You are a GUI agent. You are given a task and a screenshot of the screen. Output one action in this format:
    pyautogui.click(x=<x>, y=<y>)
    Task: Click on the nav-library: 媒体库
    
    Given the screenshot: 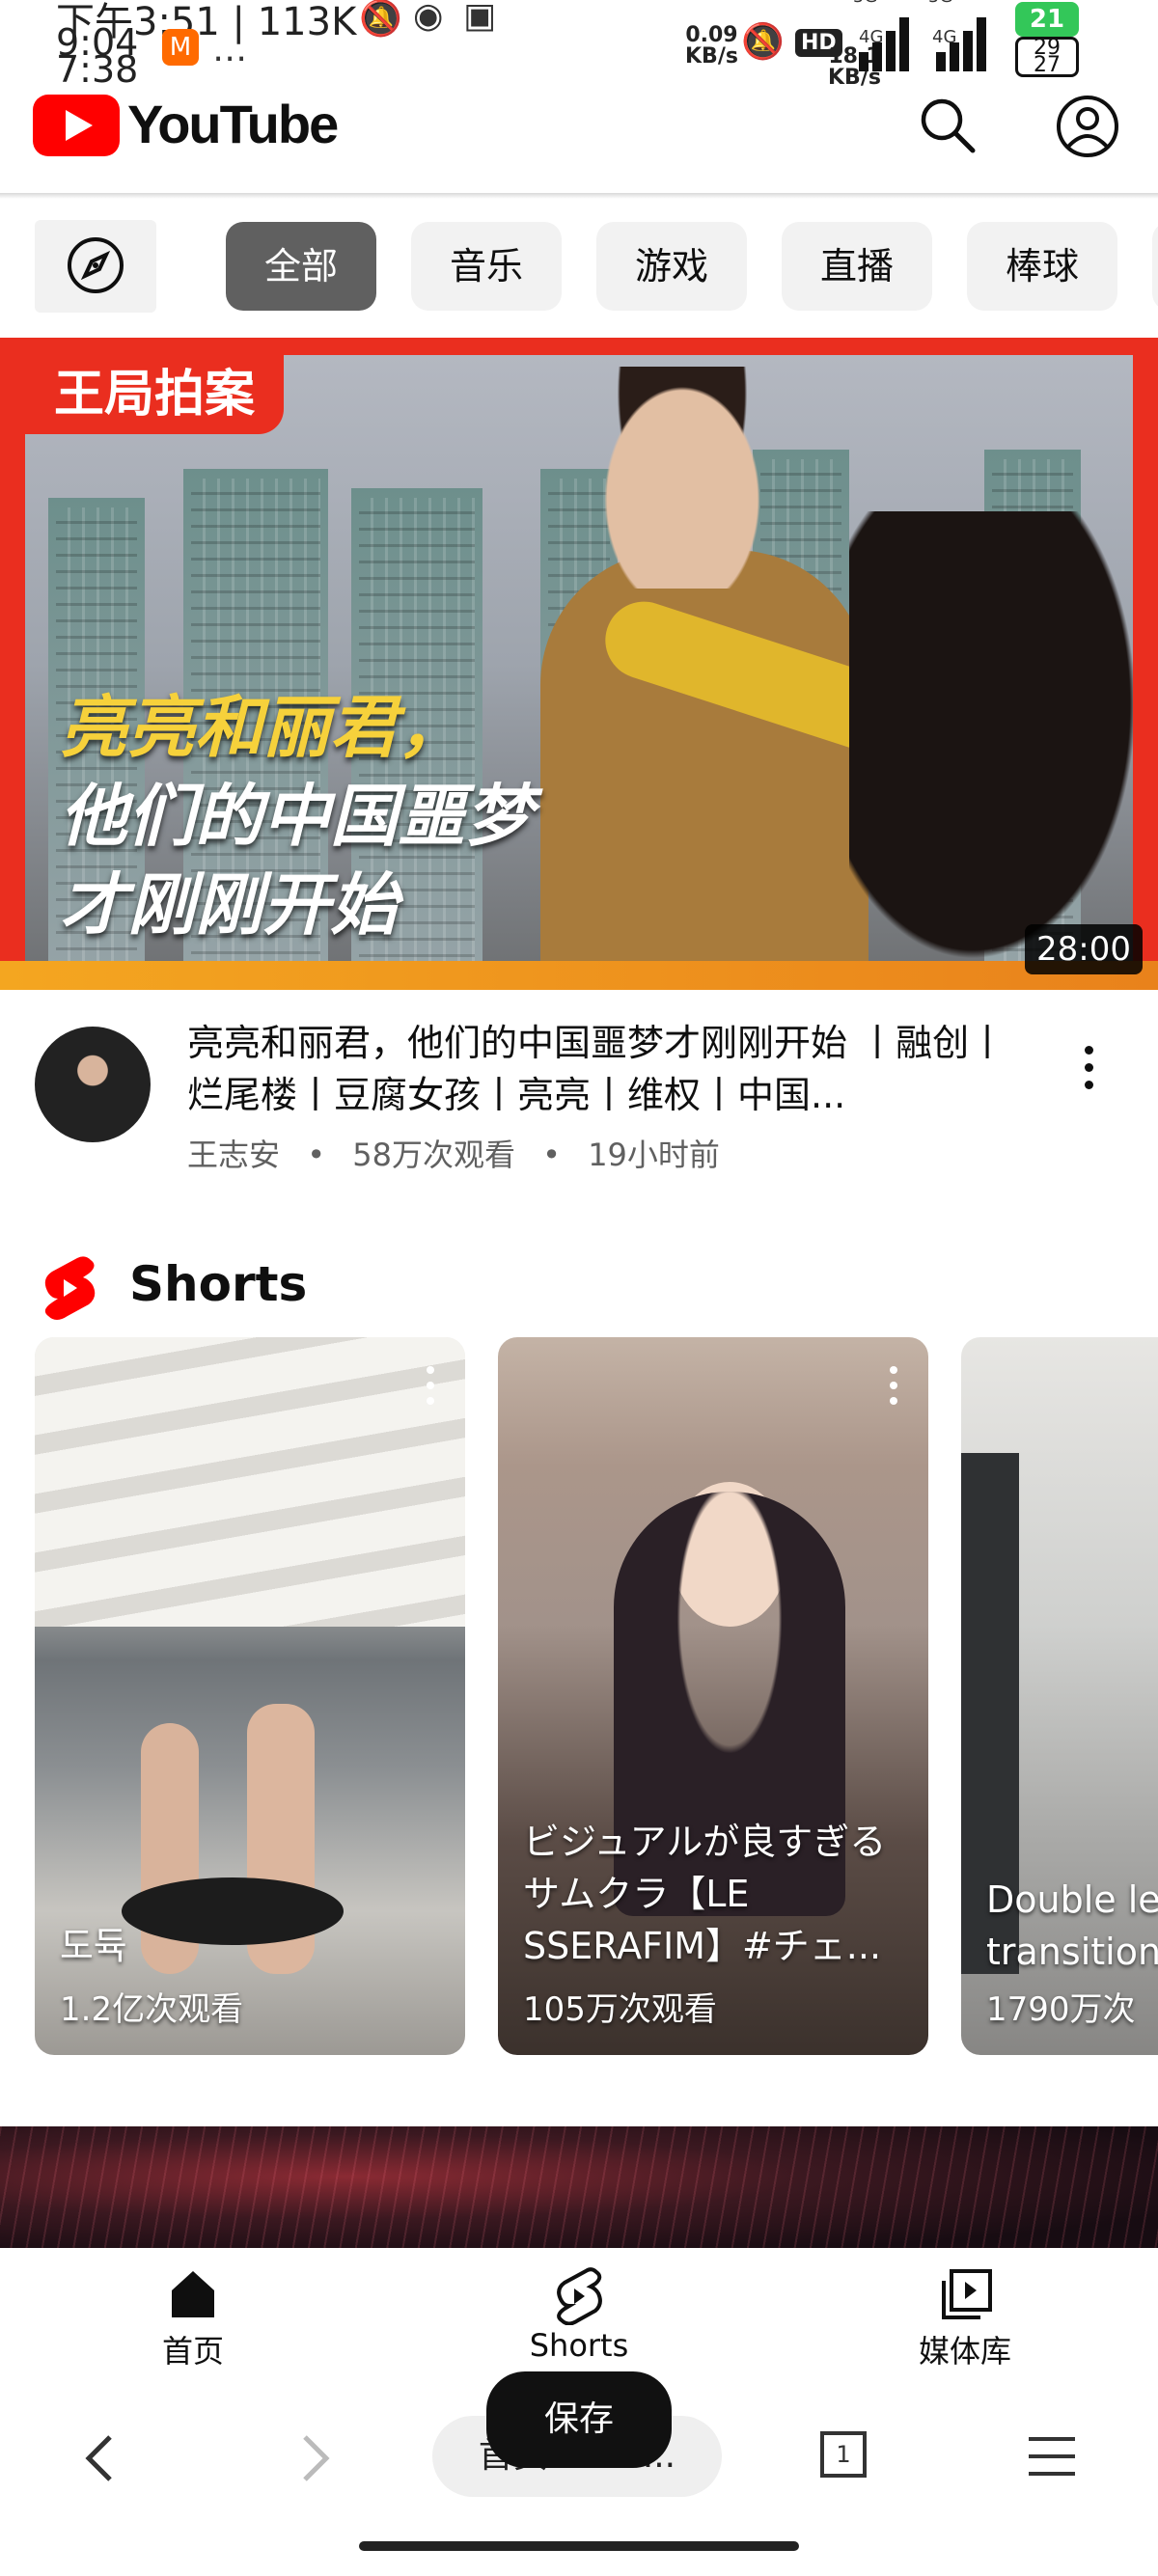 What is the action you would take?
    pyautogui.click(x=965, y=2310)
    